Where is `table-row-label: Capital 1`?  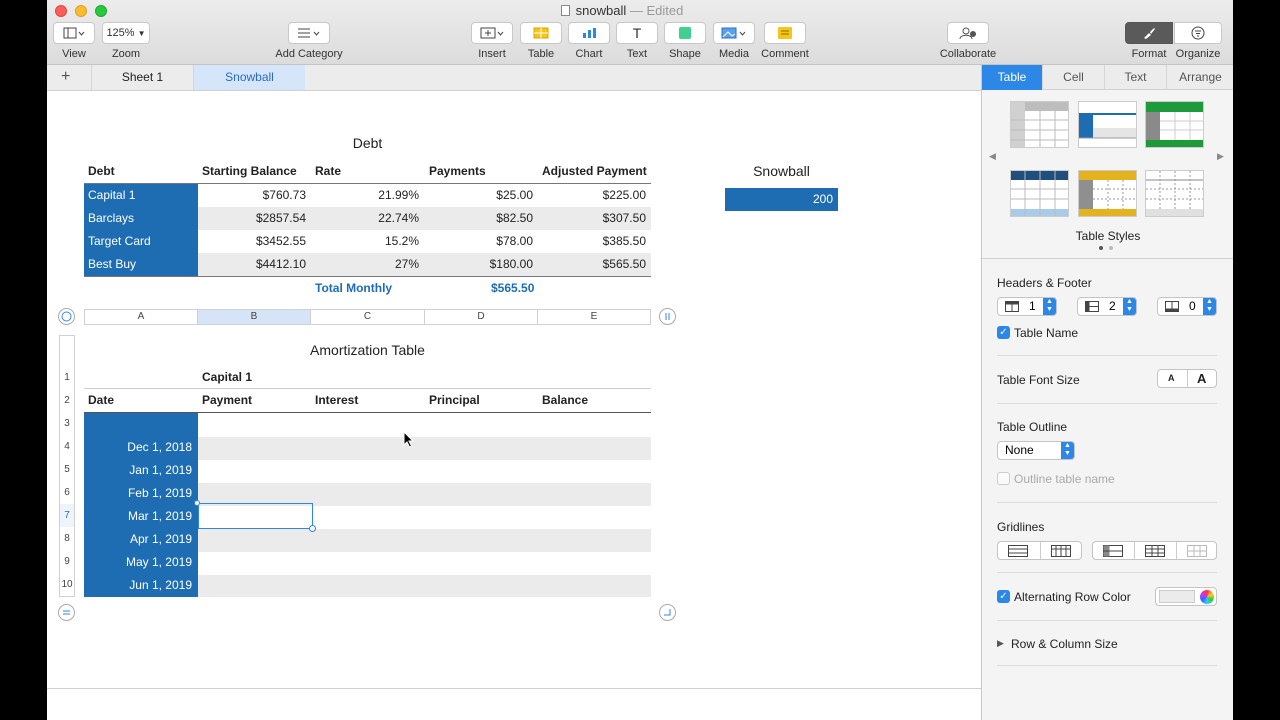
table-row-label: Capital 1 is located at coordinates (141, 195).